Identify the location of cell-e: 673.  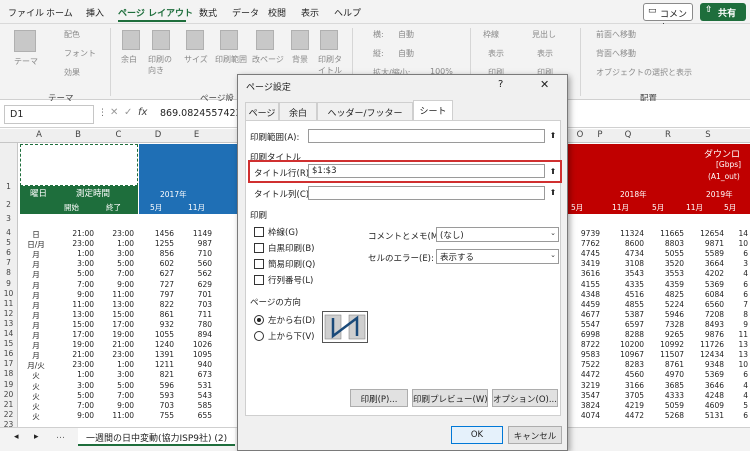
(195, 374).